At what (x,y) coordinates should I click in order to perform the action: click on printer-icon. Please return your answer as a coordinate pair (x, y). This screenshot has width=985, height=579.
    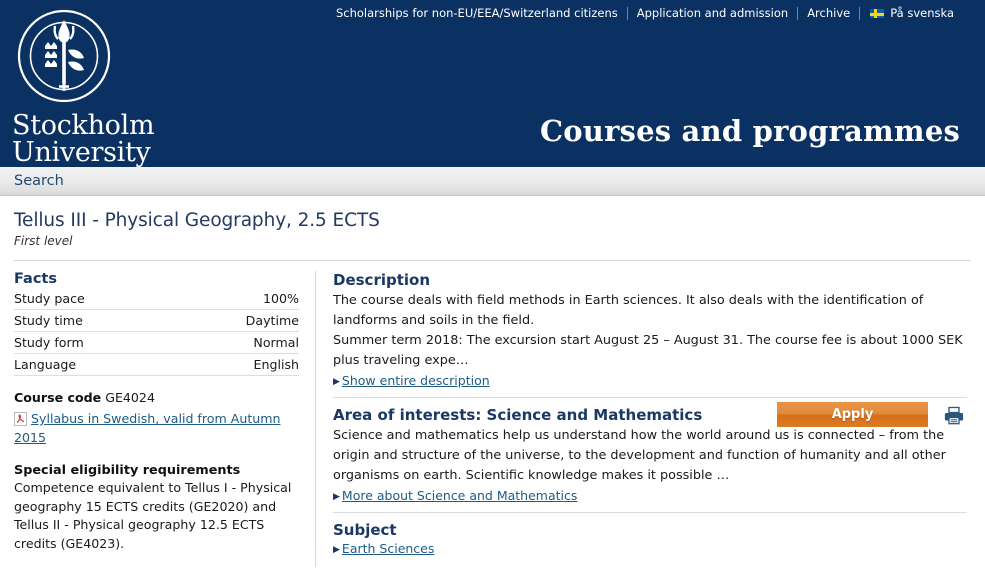
    Looking at the image, I should click on (954, 415).